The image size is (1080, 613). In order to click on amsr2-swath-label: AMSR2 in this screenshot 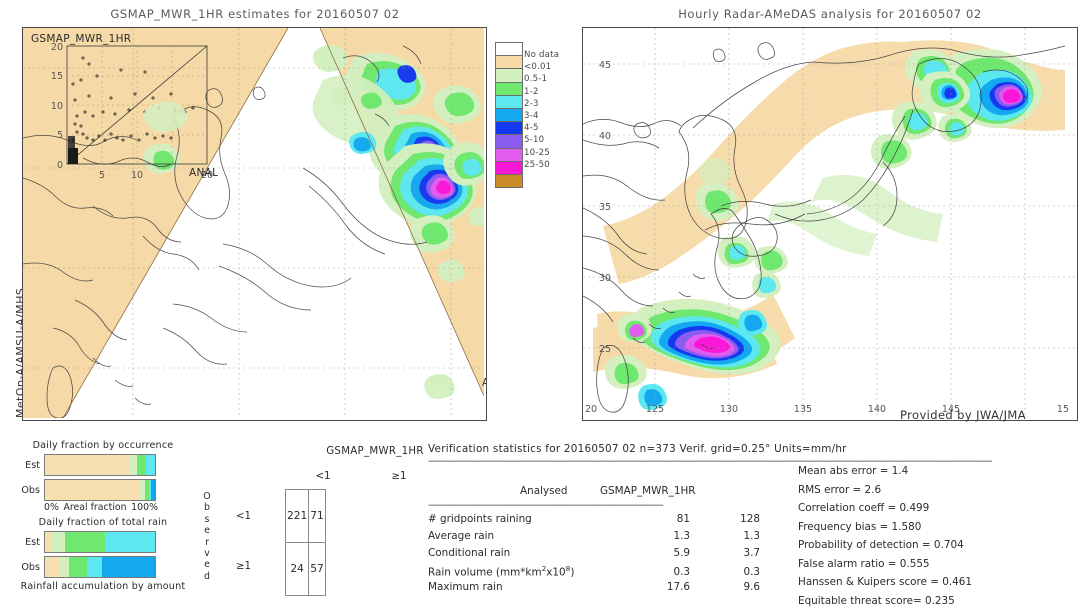, I will do `click(484, 383)`.